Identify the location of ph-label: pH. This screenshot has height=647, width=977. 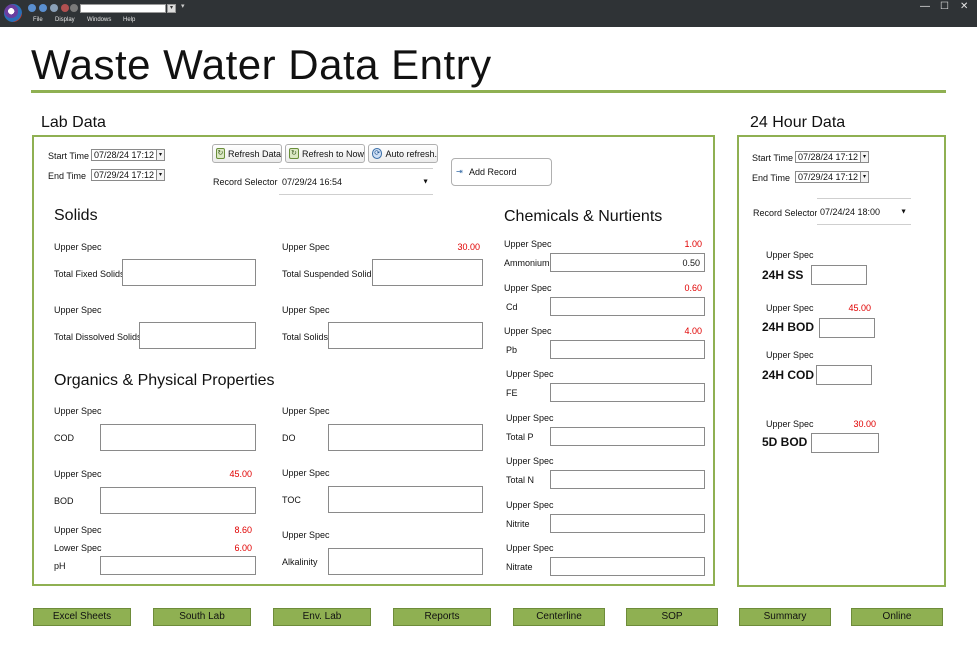
(60, 566).